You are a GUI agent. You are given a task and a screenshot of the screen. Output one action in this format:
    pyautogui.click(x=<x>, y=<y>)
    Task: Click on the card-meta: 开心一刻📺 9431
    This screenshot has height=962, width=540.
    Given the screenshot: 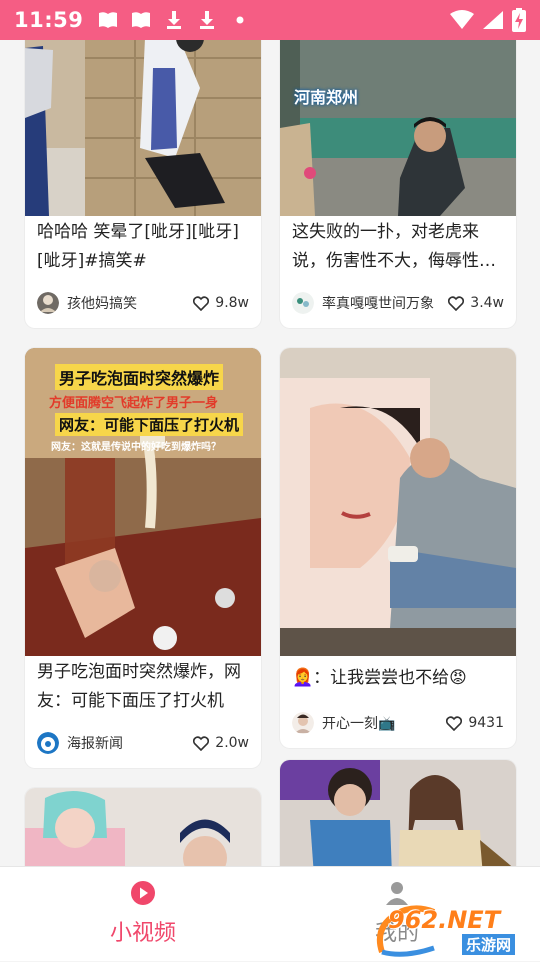 What is the action you would take?
    pyautogui.click(x=398, y=723)
    